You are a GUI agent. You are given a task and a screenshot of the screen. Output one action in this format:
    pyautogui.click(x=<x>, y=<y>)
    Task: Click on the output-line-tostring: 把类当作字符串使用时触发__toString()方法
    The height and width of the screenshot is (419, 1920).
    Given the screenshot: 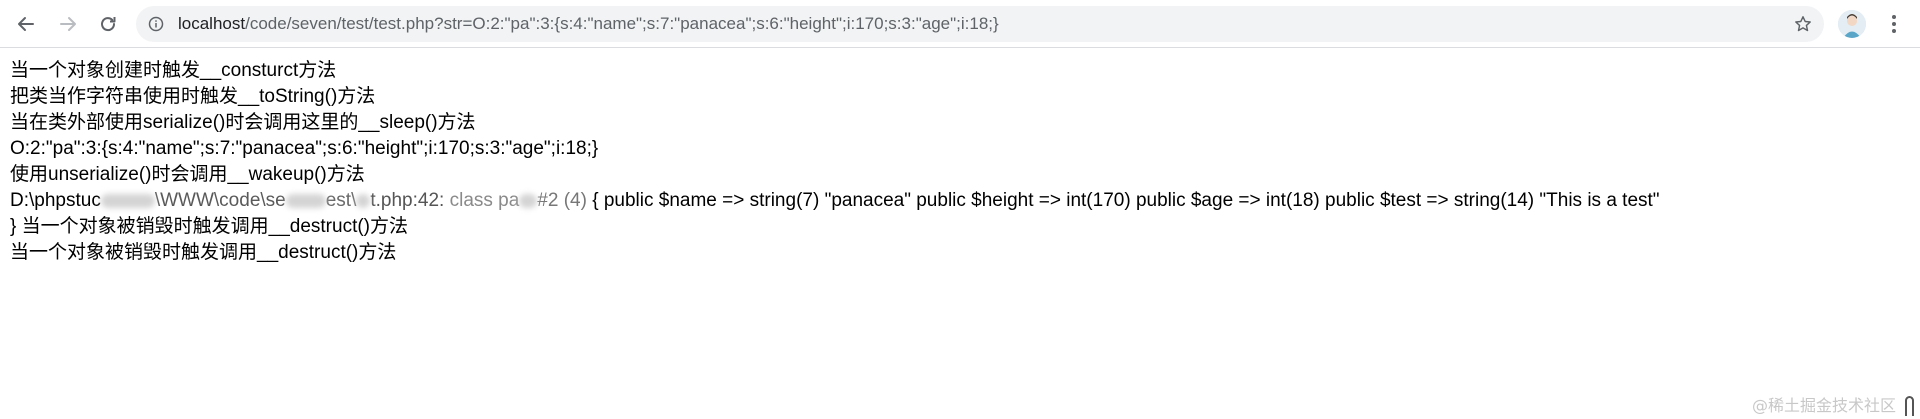 What is the action you would take?
    pyautogui.click(x=193, y=96)
    